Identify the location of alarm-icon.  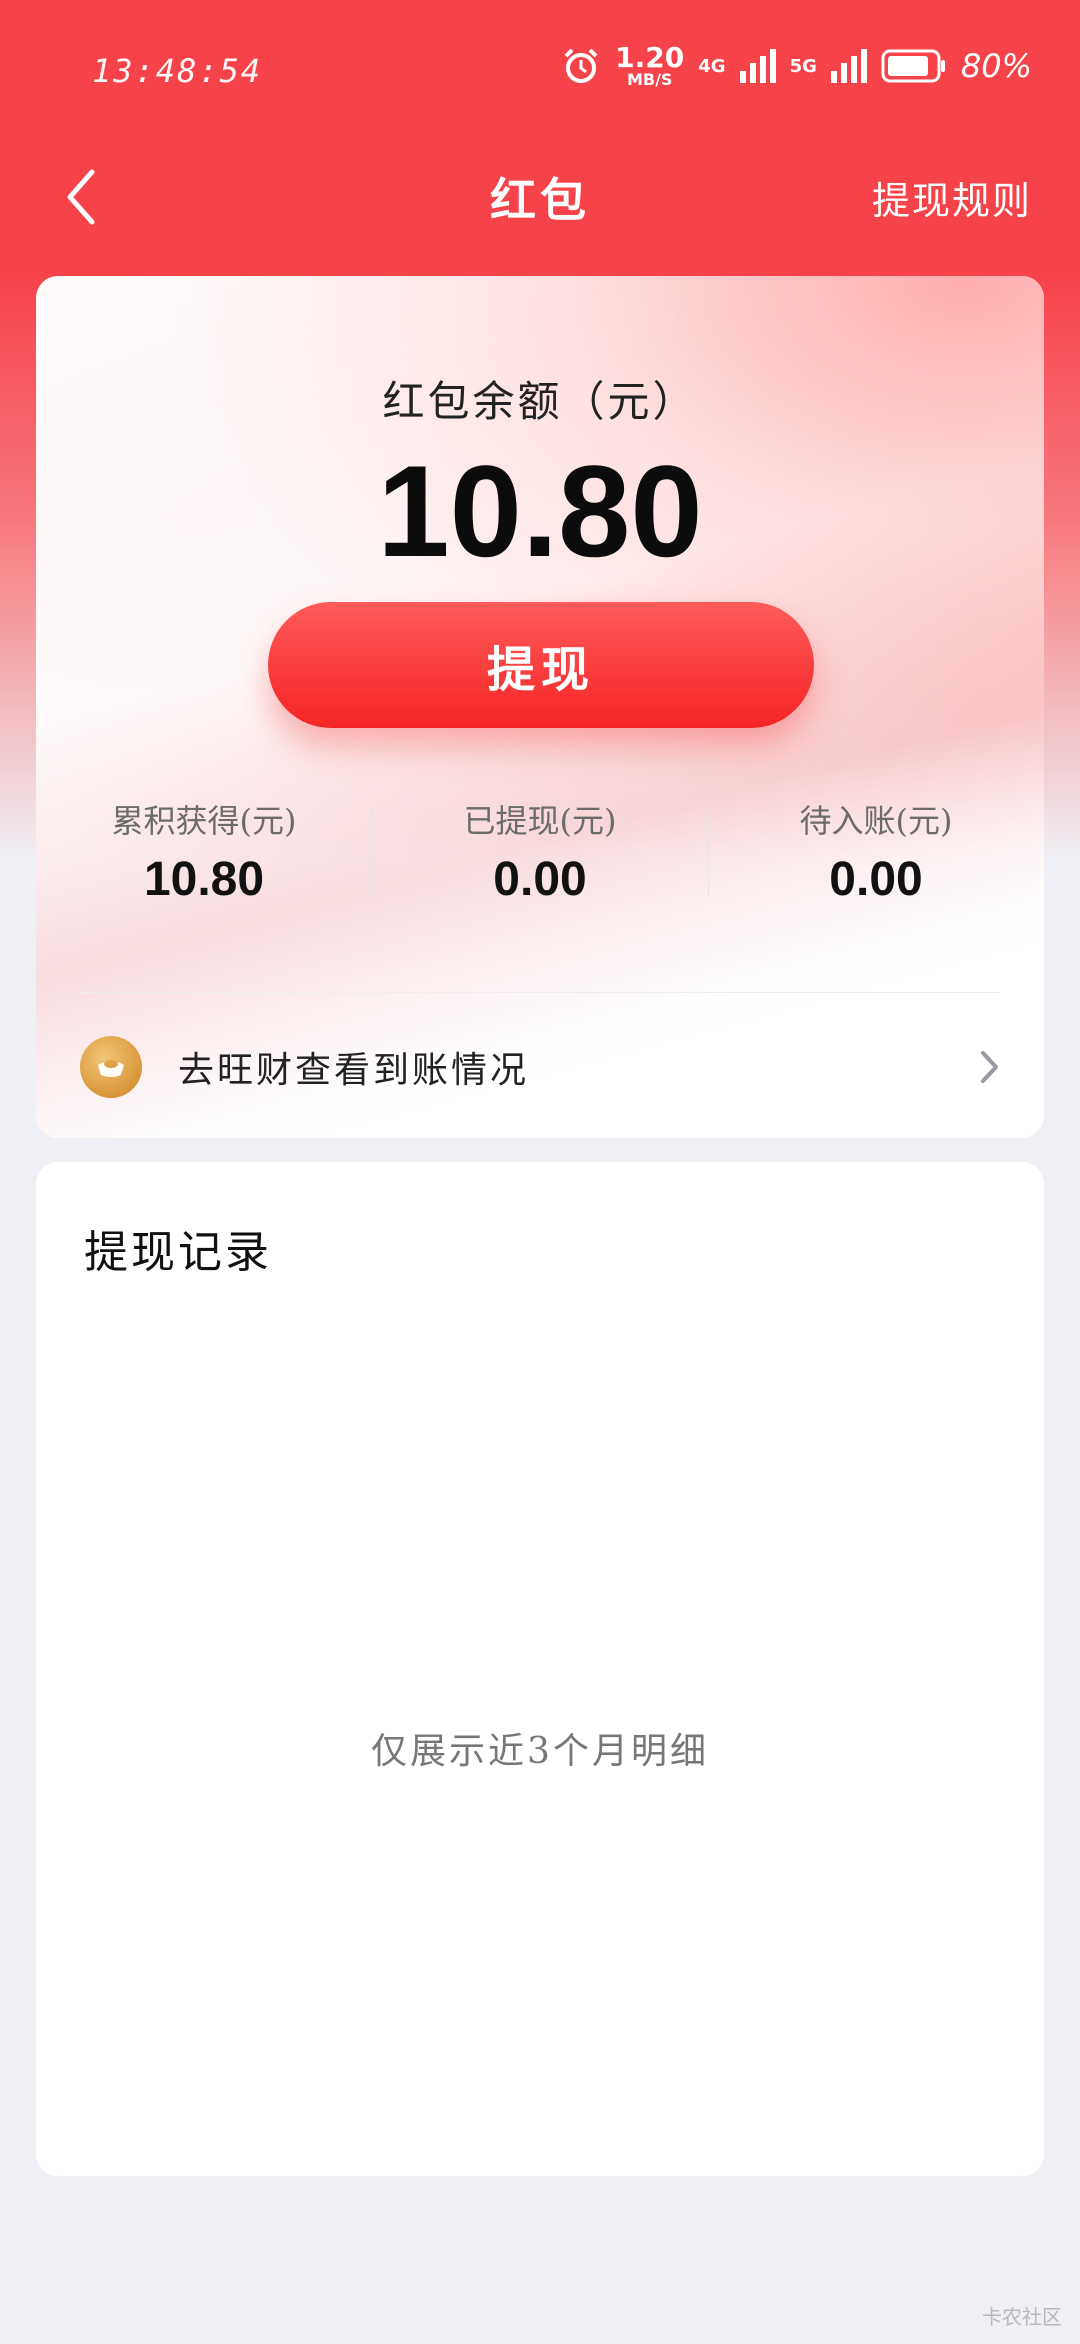
(581, 65).